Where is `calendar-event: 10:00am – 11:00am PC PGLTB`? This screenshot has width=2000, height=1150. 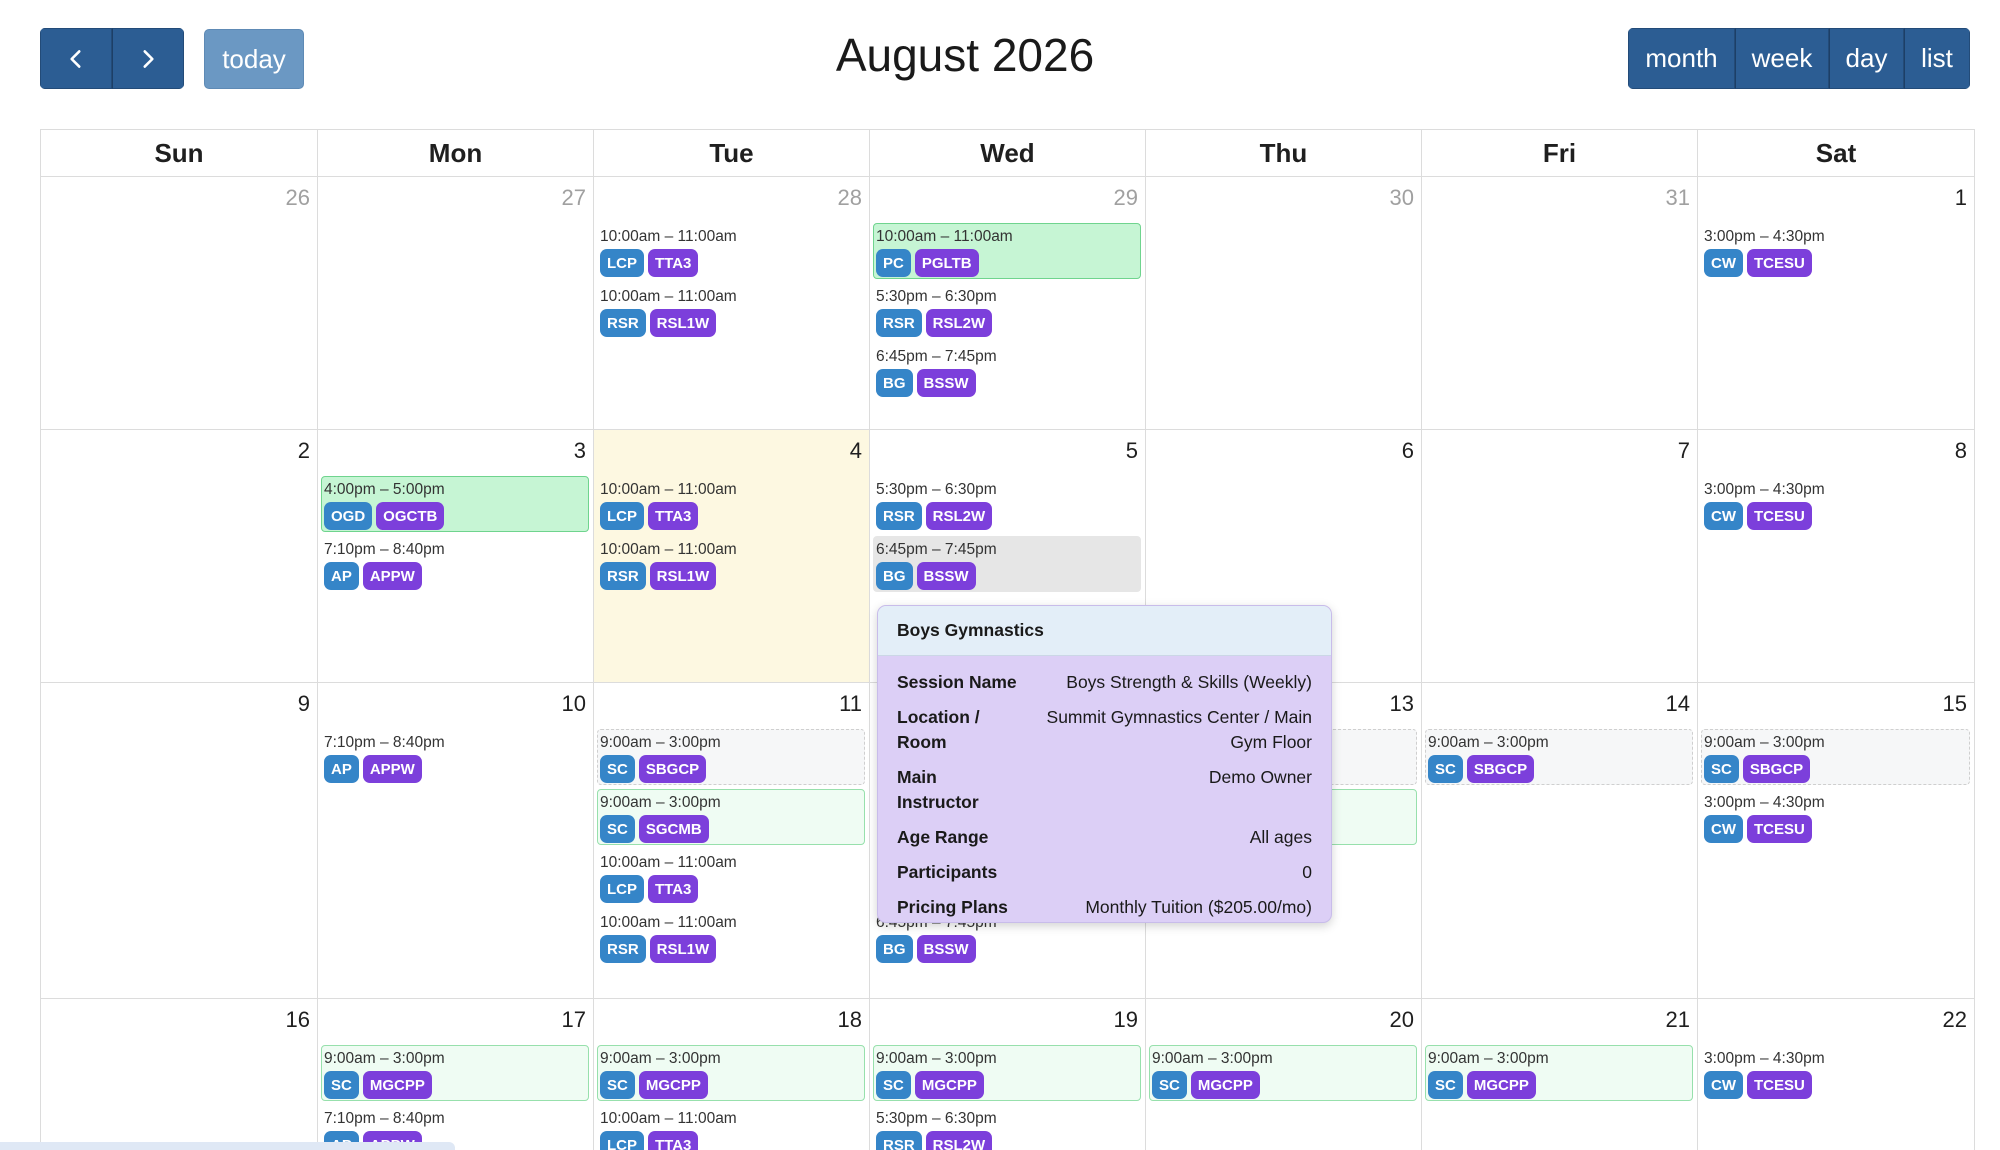 calendar-event: 10:00am – 11:00am PC PGLTB is located at coordinates (1007, 251).